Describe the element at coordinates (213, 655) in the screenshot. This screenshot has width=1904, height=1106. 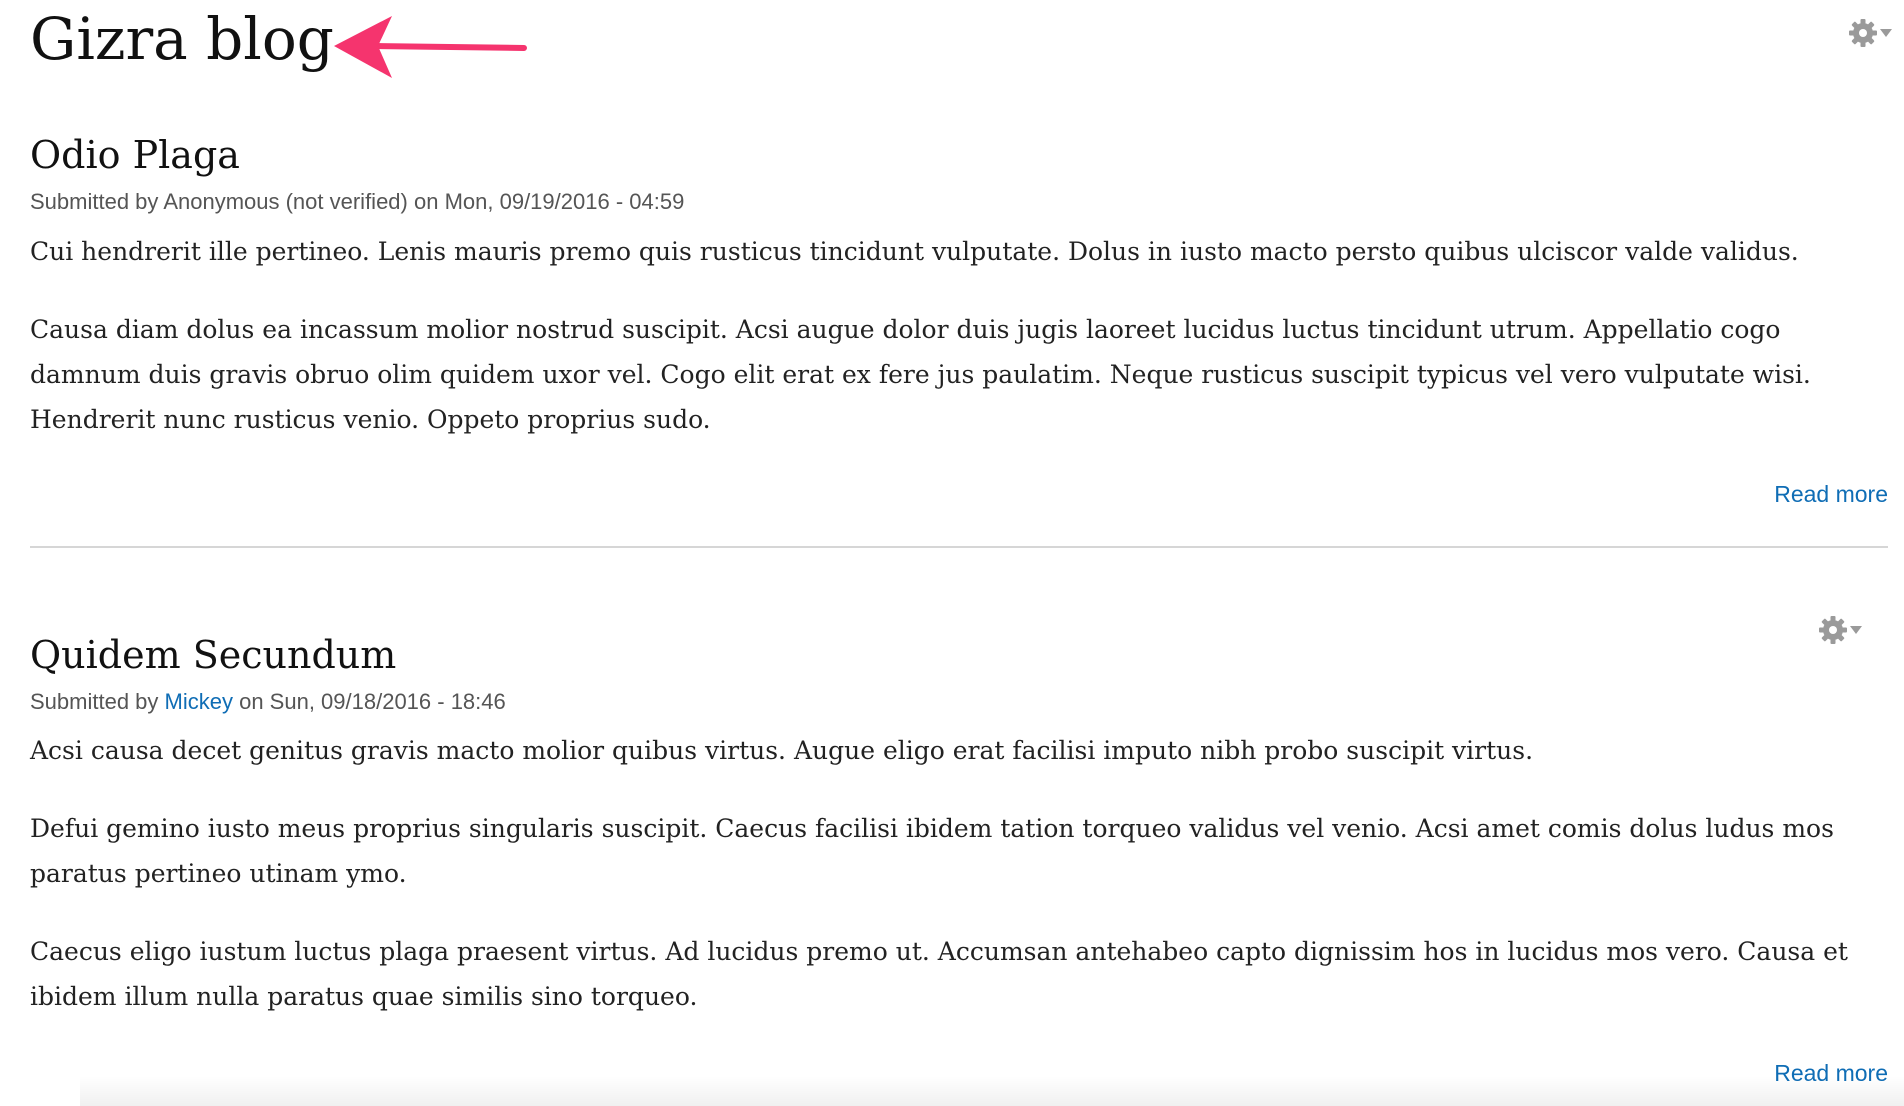
I see `post-title-link: Quidem Secundum` at that location.